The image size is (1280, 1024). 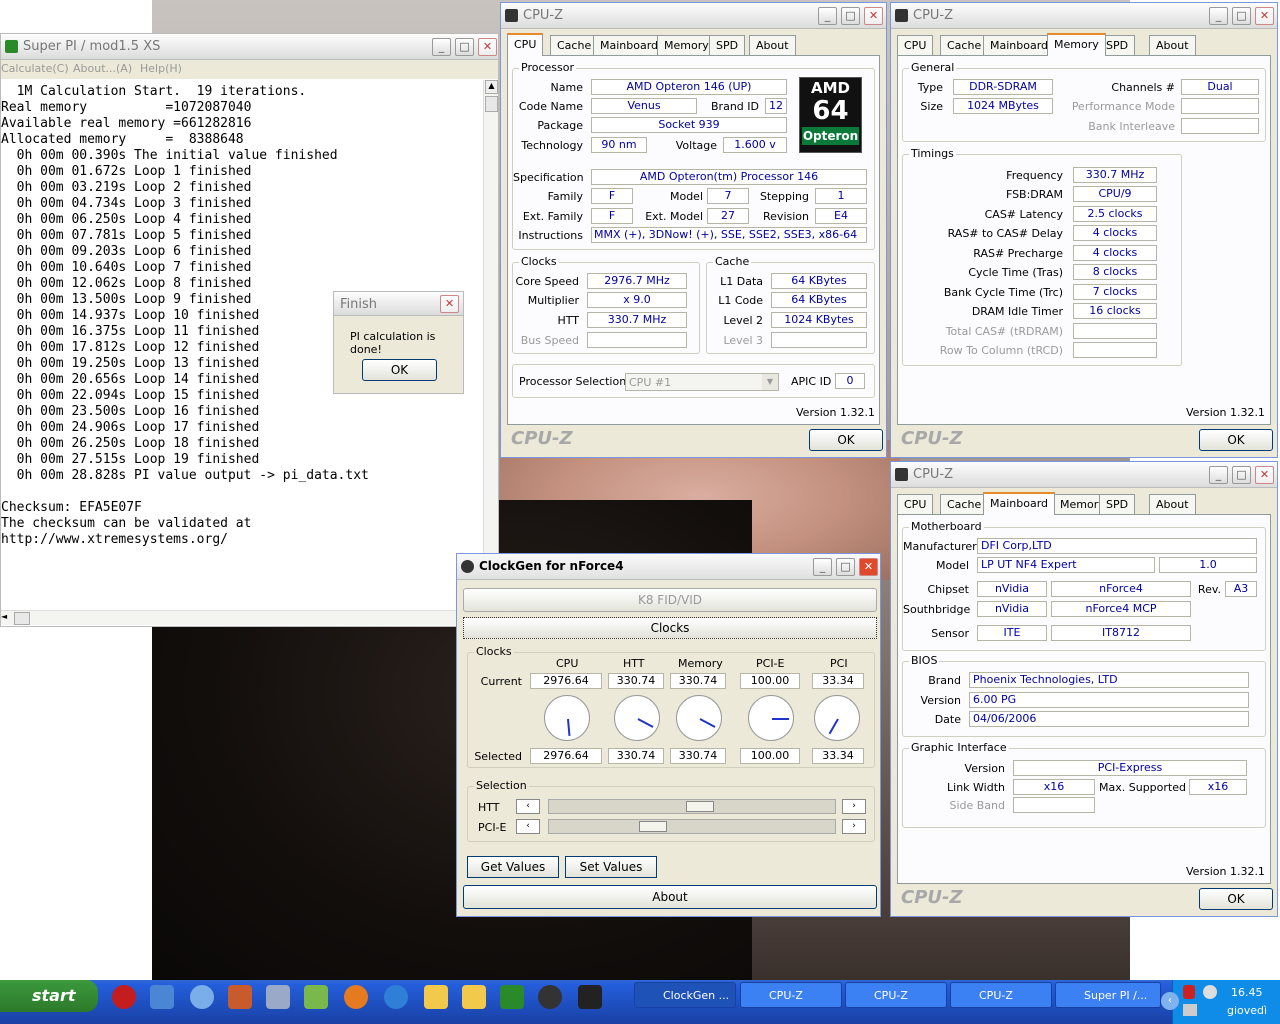 What do you see at coordinates (490, 344) in the screenshot?
I see `vertical-scrollbar: ▲` at bounding box center [490, 344].